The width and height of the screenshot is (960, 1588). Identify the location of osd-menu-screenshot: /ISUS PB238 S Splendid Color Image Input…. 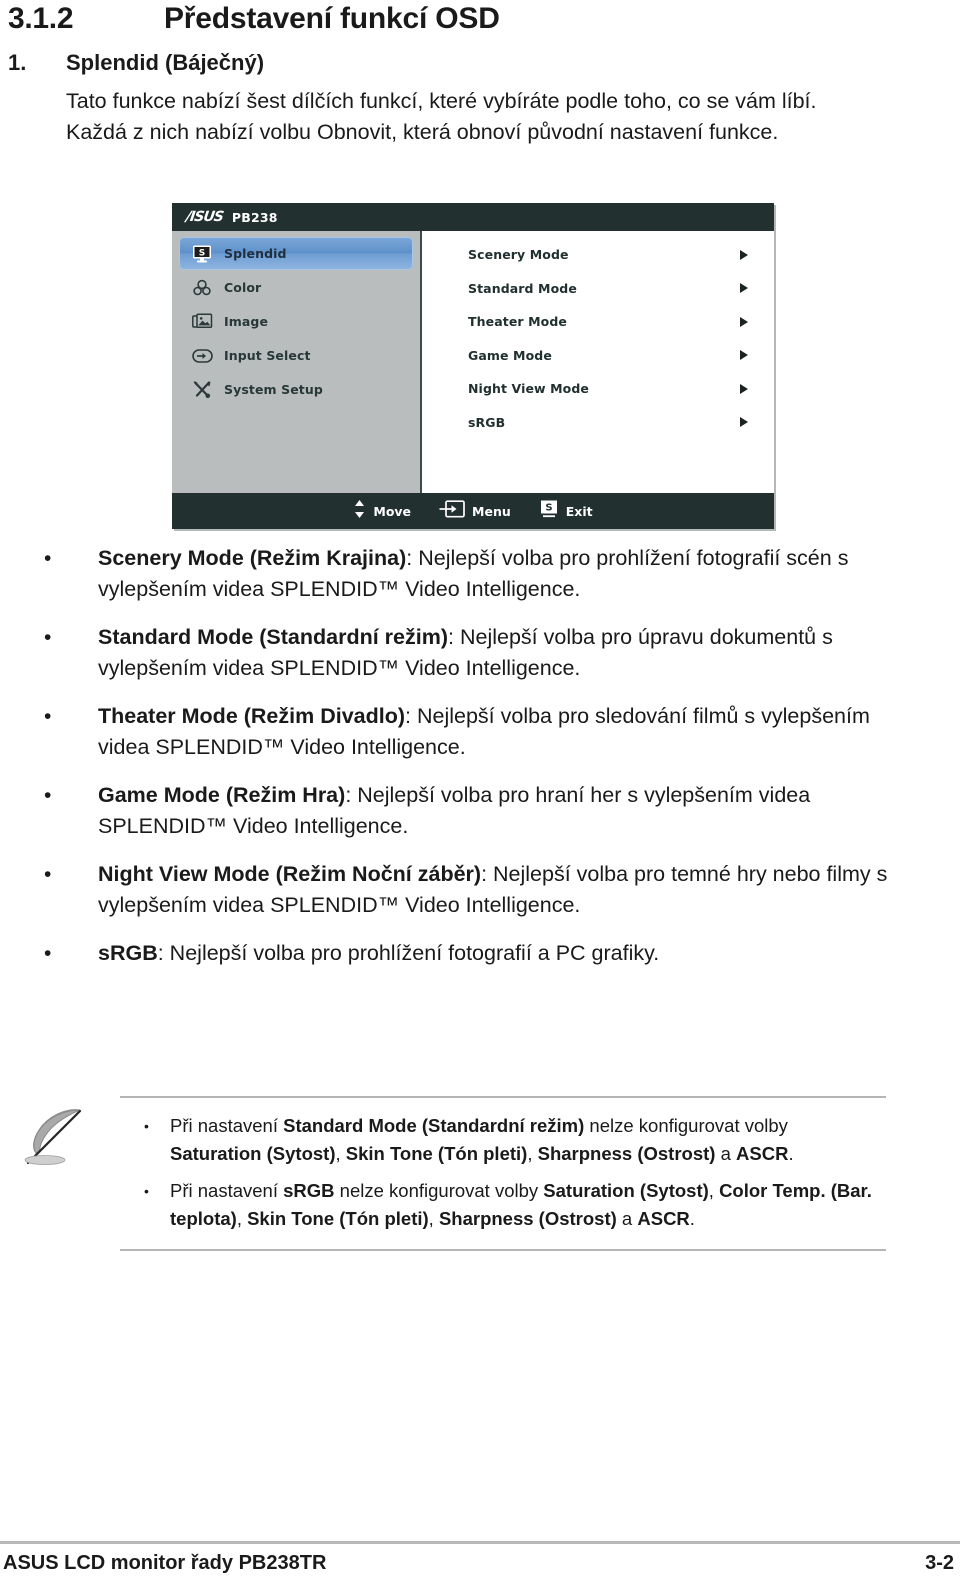
(473, 366).